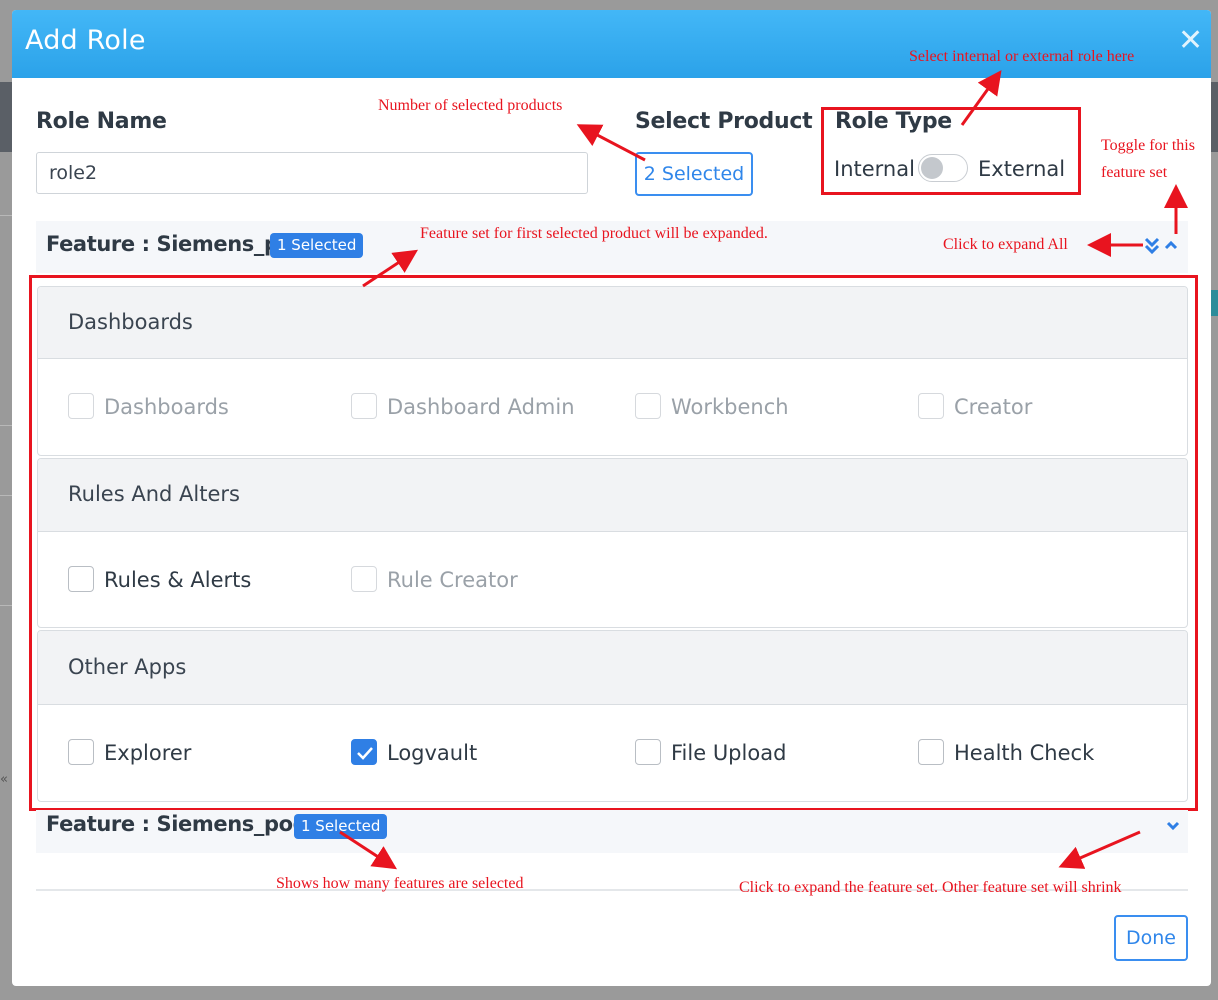 The height and width of the screenshot is (1000, 1218). Describe the element at coordinates (1134, 172) in the screenshot. I see `annotation-toggle-line2: feature set` at that location.